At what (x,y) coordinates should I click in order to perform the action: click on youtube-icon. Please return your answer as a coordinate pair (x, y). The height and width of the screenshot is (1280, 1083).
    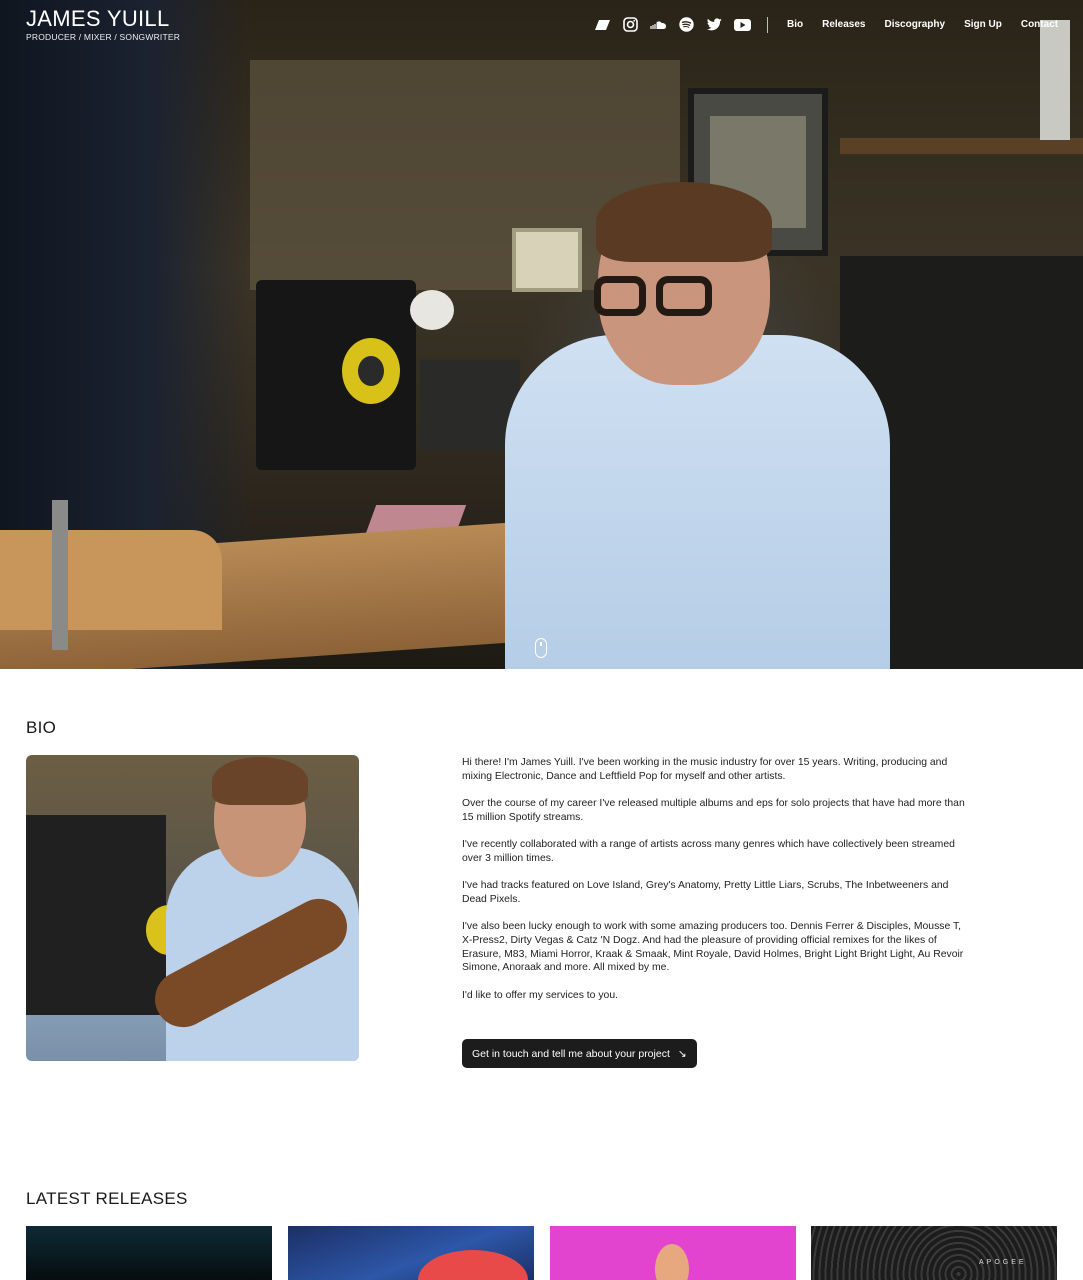
    Looking at the image, I should click on (742, 24).